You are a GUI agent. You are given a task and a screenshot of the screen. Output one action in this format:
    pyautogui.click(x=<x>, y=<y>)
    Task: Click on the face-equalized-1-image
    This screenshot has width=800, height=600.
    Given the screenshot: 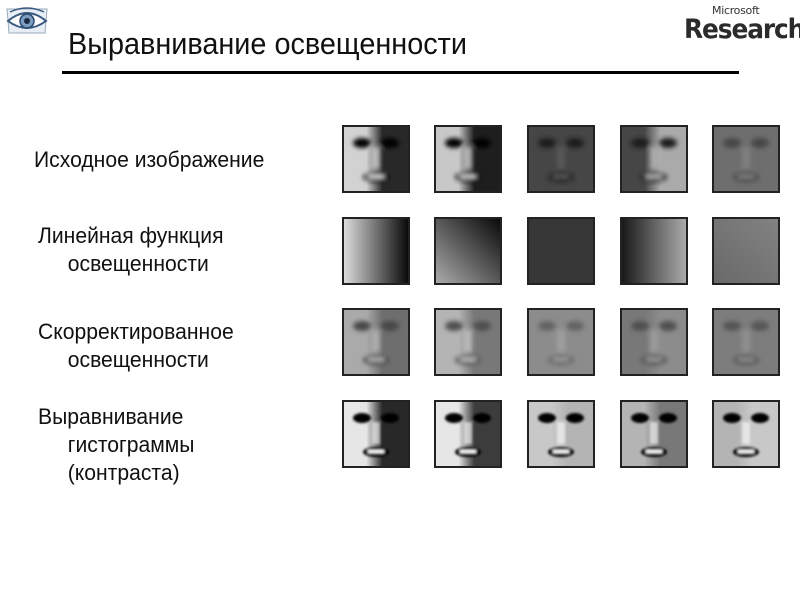 What is the action you would take?
    pyautogui.click(x=376, y=434)
    